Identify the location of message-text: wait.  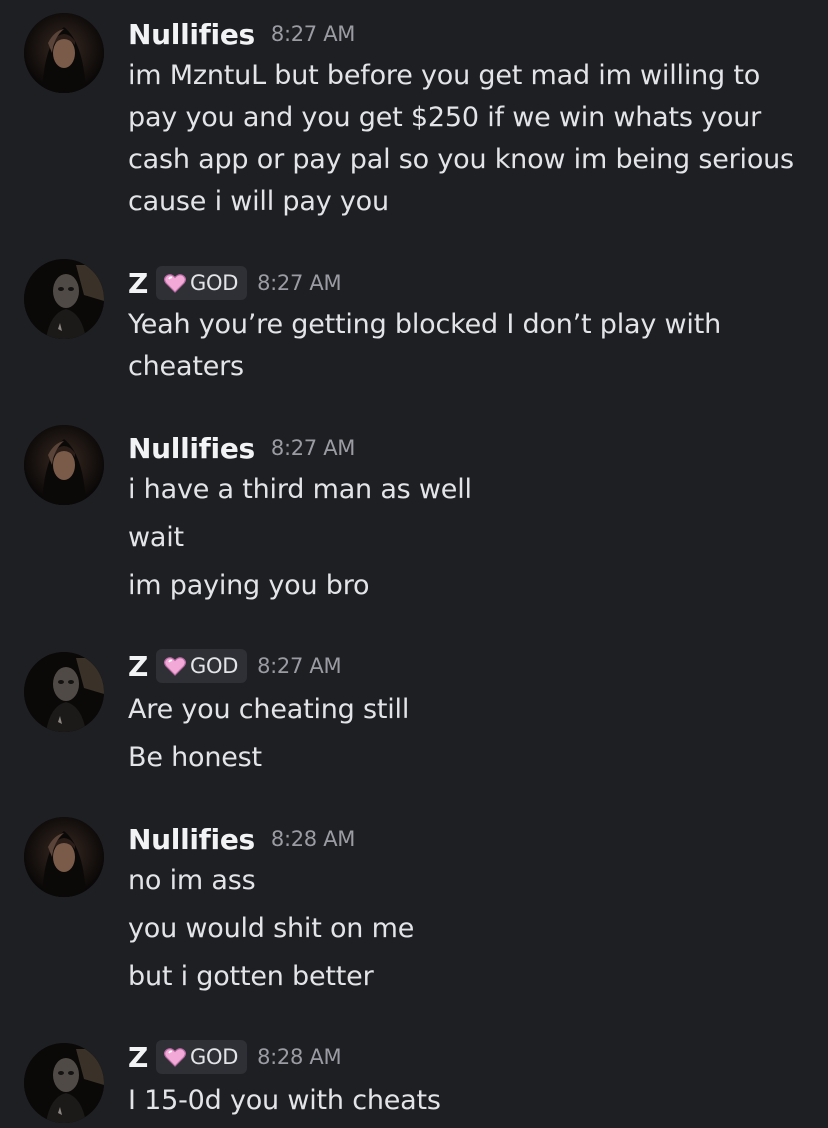
(156, 537).